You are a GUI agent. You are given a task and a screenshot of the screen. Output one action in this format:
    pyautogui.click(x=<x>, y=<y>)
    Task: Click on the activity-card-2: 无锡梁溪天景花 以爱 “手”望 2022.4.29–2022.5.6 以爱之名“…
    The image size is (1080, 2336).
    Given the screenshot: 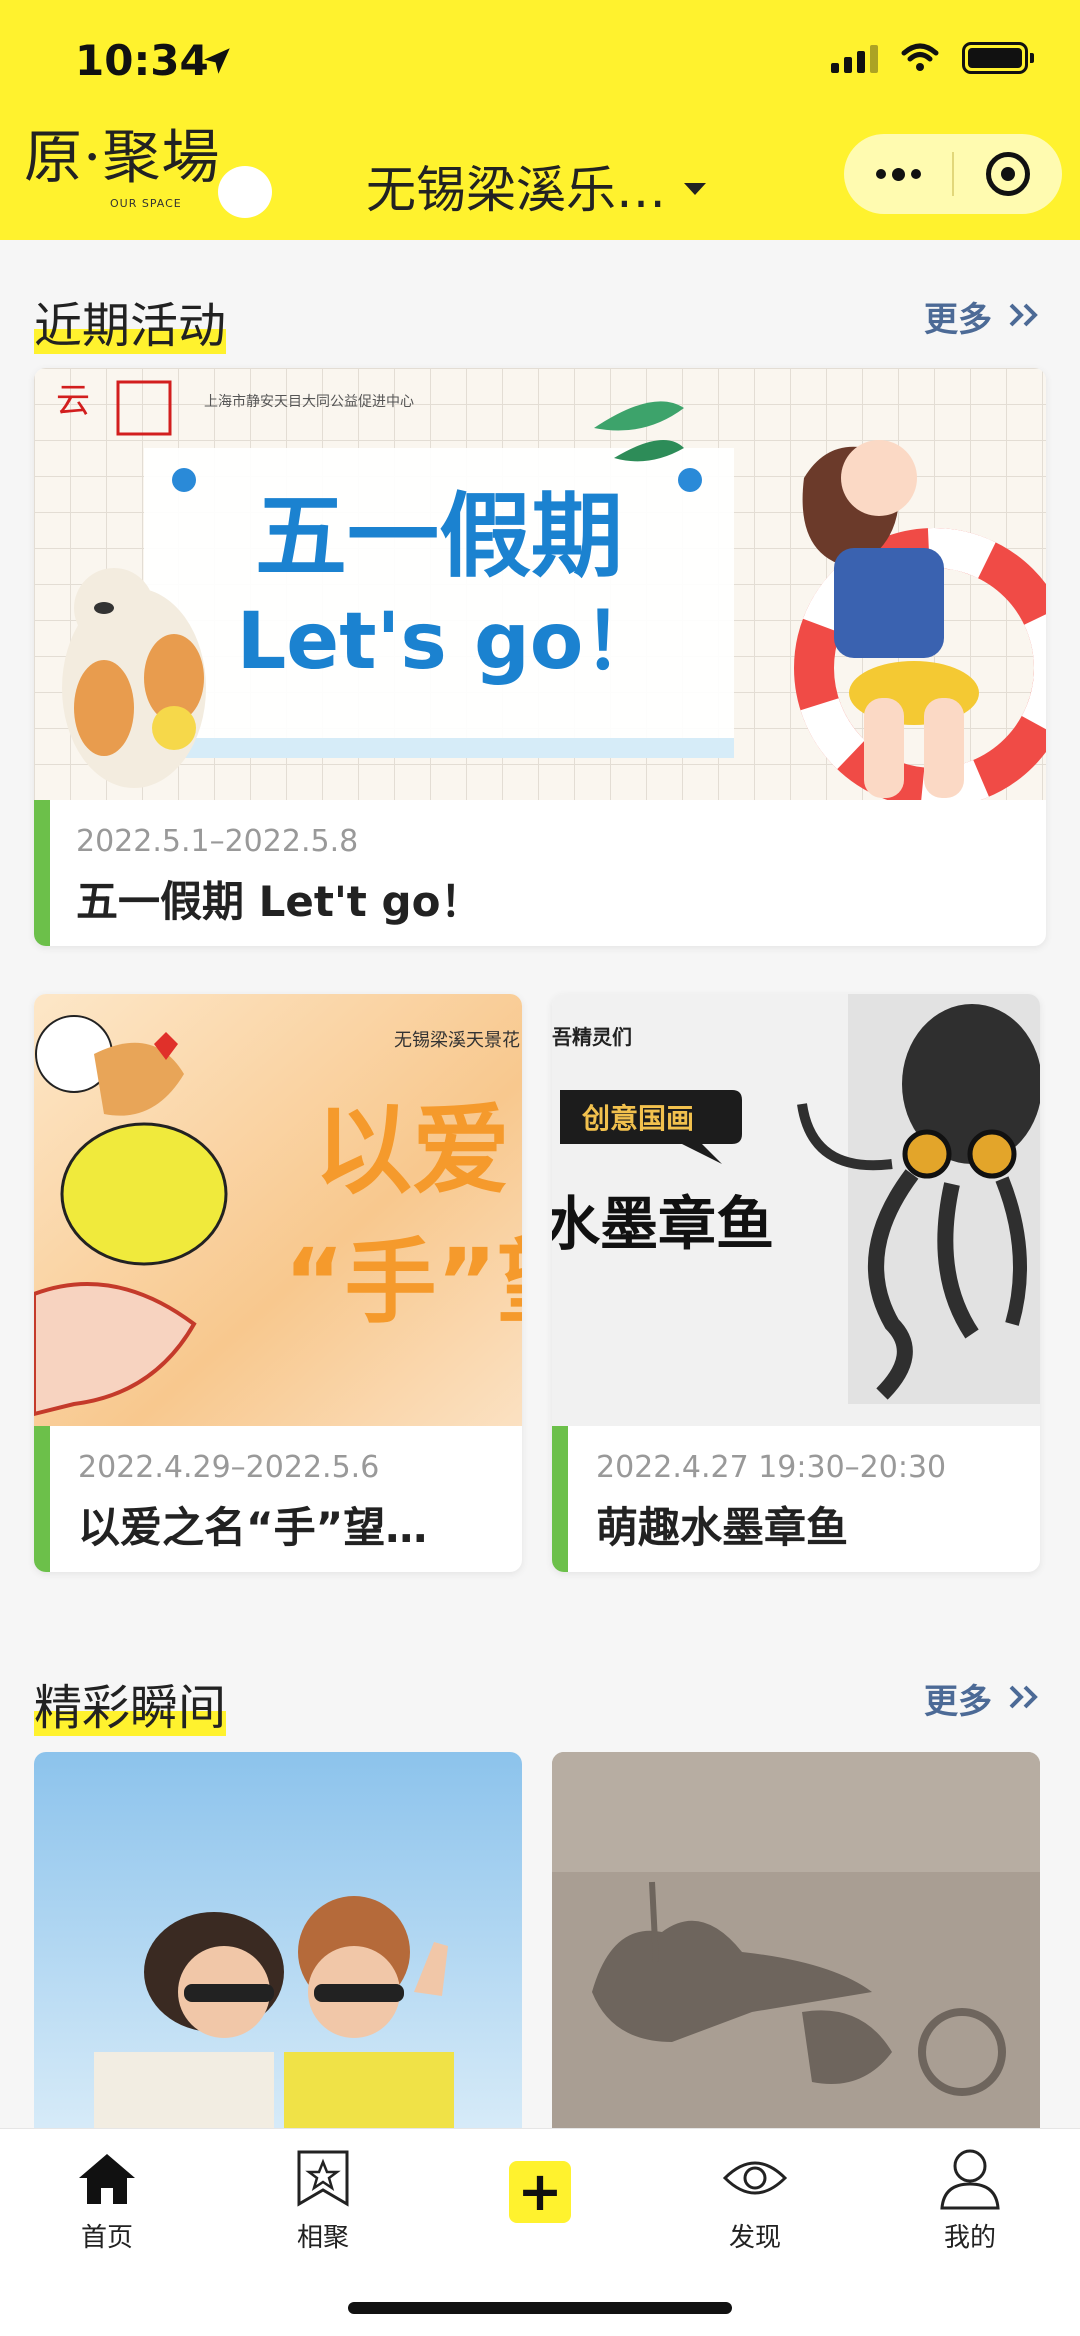 What is the action you would take?
    pyautogui.click(x=278, y=1283)
    